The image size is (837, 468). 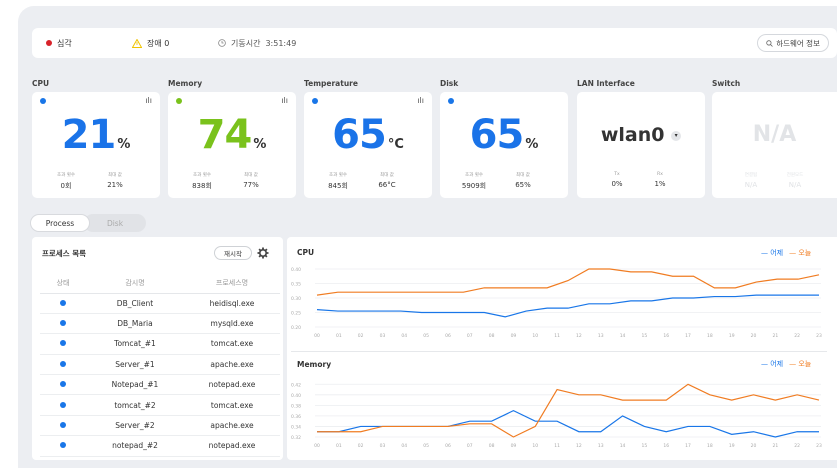 I want to click on chevron-down-icon: ▾, so click(x=676, y=135).